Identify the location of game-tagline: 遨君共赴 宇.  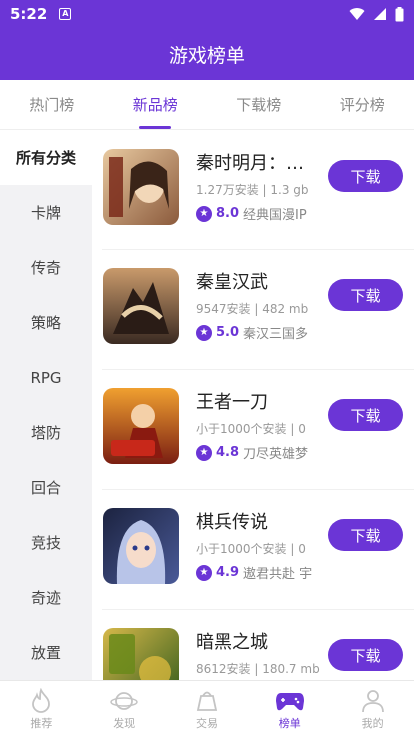
(278, 574).